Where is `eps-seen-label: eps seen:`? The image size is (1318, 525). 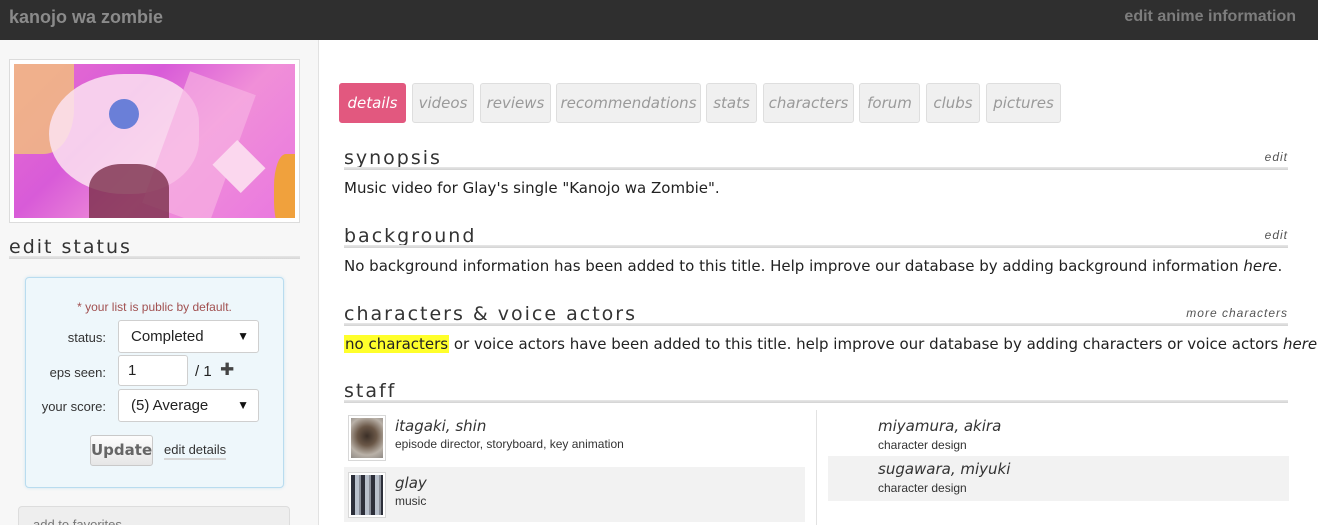
eps-seen-label: eps seen: is located at coordinates (77, 372).